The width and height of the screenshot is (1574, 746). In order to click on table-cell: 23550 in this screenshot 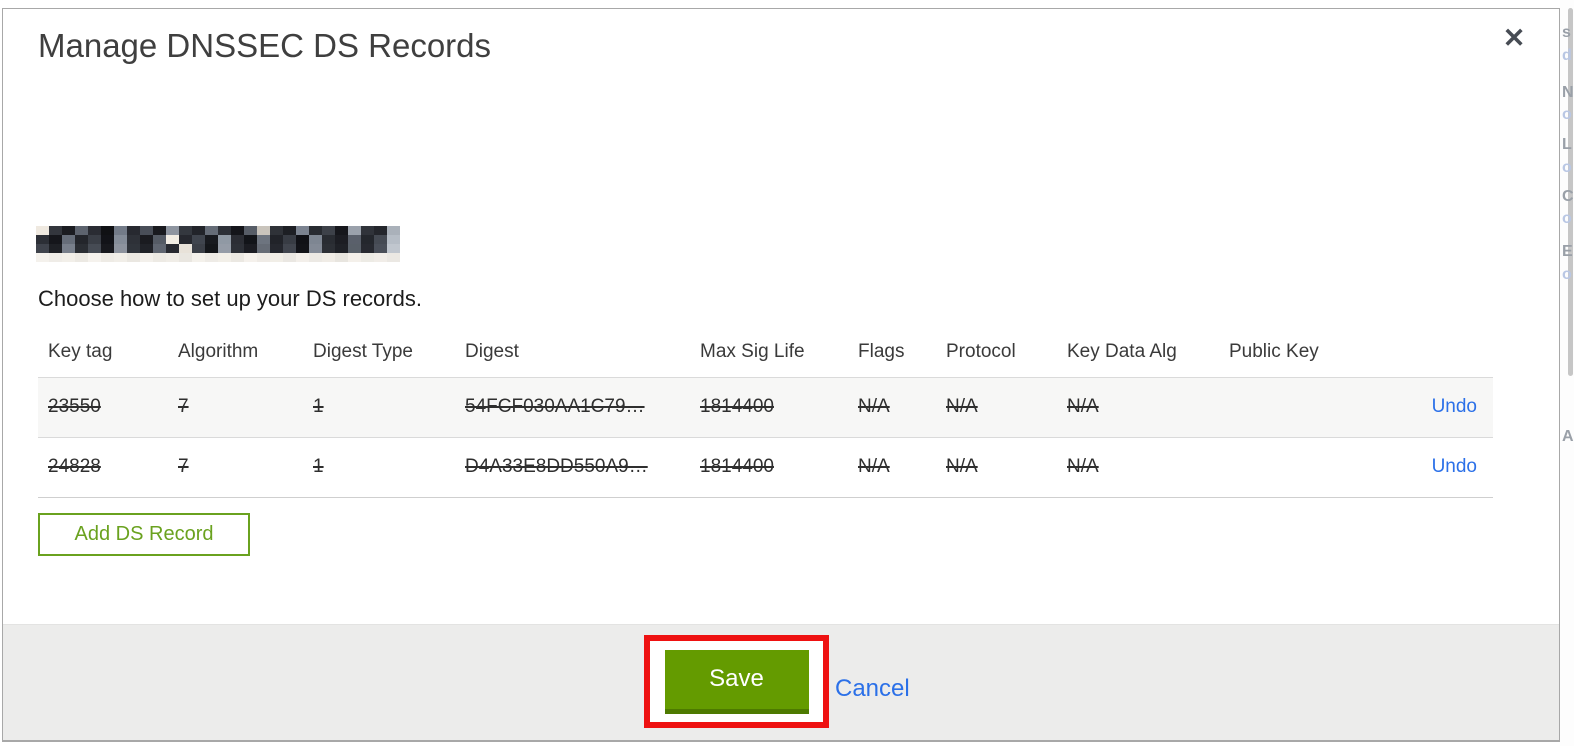, I will do `click(103, 407)`.